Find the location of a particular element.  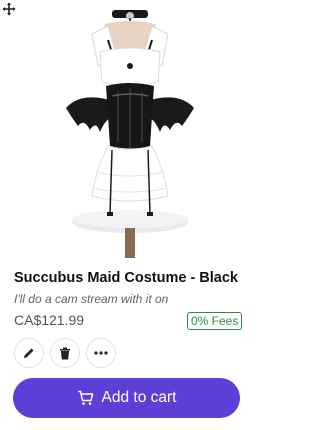

edit-button is located at coordinates (29, 353).